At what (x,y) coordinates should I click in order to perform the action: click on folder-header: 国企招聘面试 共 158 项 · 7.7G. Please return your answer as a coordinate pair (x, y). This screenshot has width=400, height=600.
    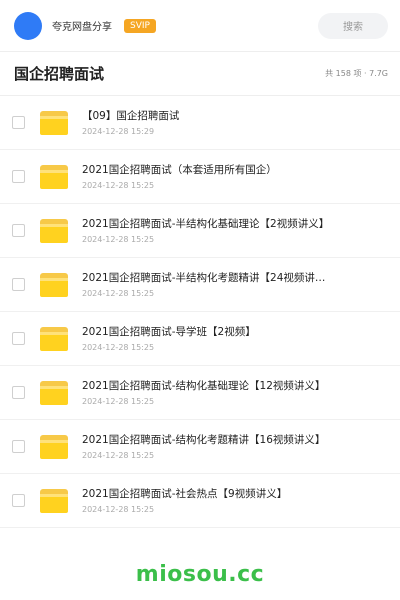
    Looking at the image, I should click on (200, 74).